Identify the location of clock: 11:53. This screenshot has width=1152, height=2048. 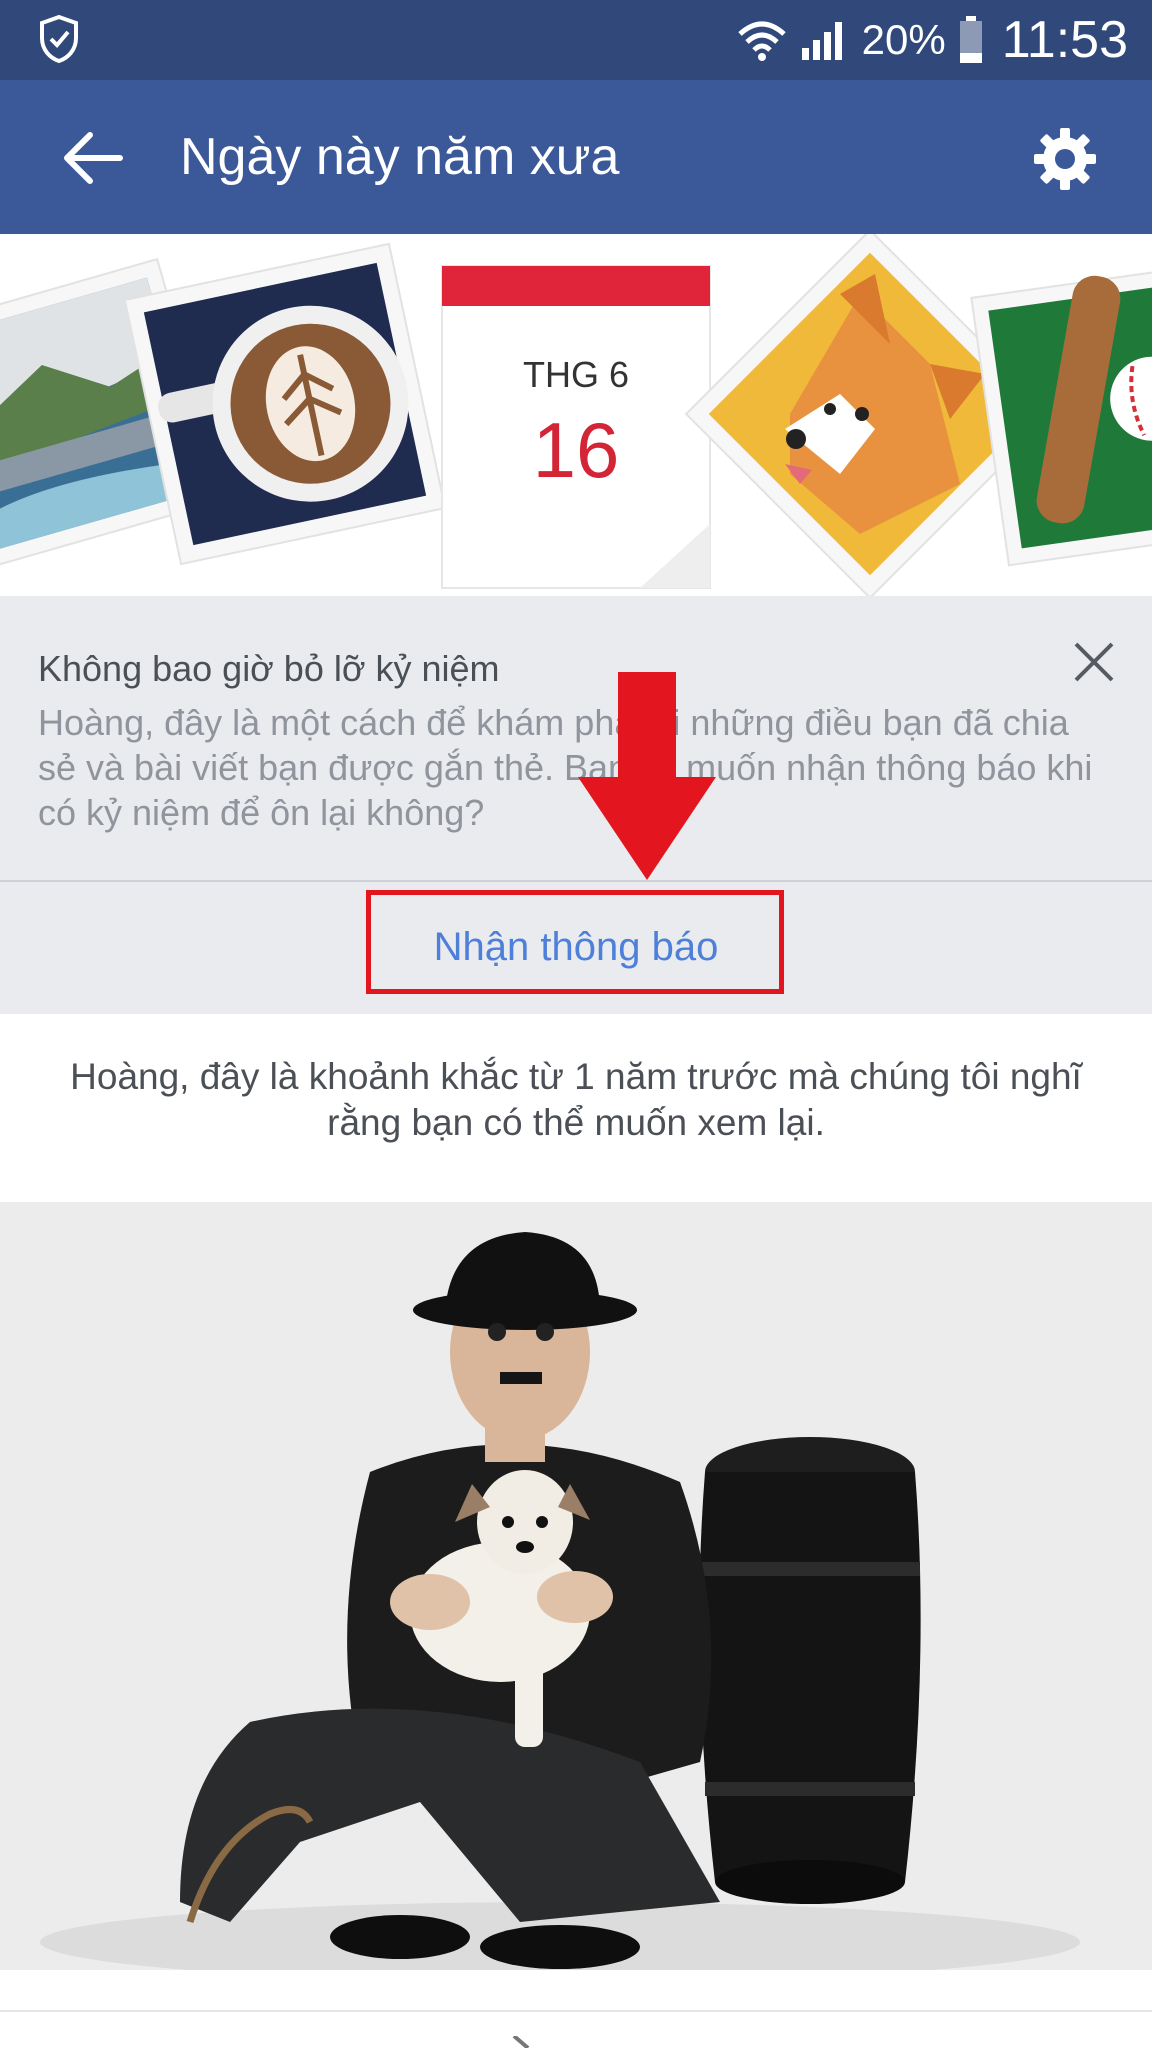
(1064, 40).